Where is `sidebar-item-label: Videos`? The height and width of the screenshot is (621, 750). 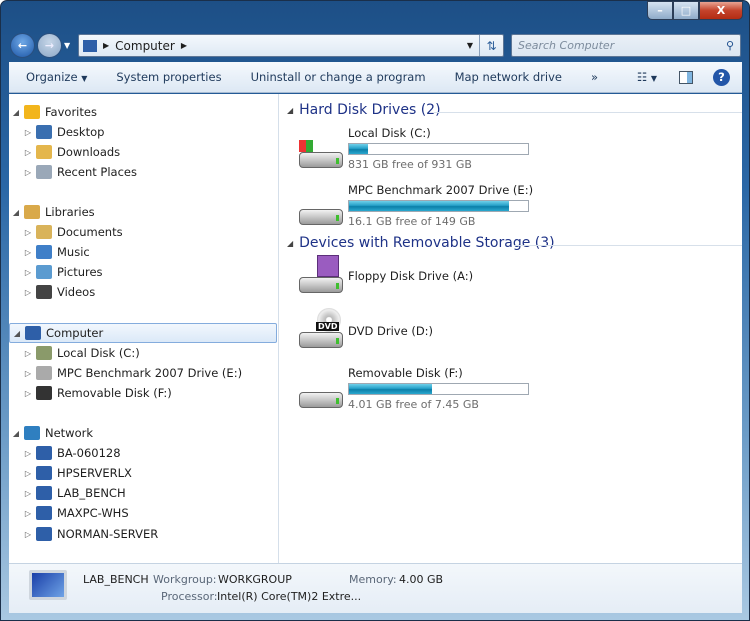 sidebar-item-label: Videos is located at coordinates (76, 292).